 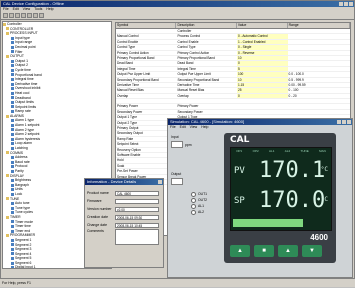 What do you see at coordinates (160, 182) in the screenshot?
I see `dialog-close-button` at bounding box center [160, 182].